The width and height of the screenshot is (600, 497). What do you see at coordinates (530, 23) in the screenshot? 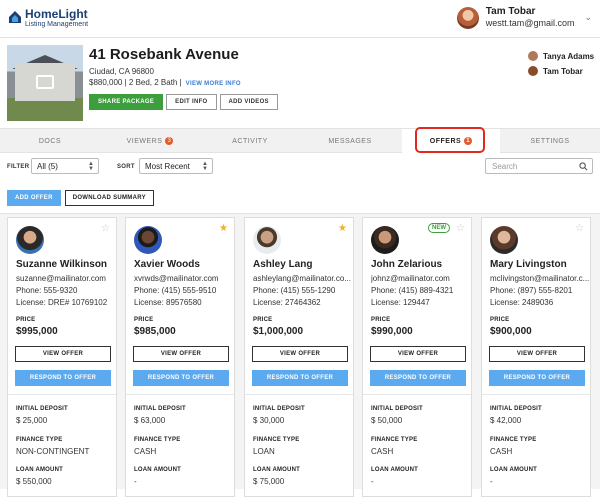
I see `user-email: westt.tam@gmail.com` at bounding box center [530, 23].